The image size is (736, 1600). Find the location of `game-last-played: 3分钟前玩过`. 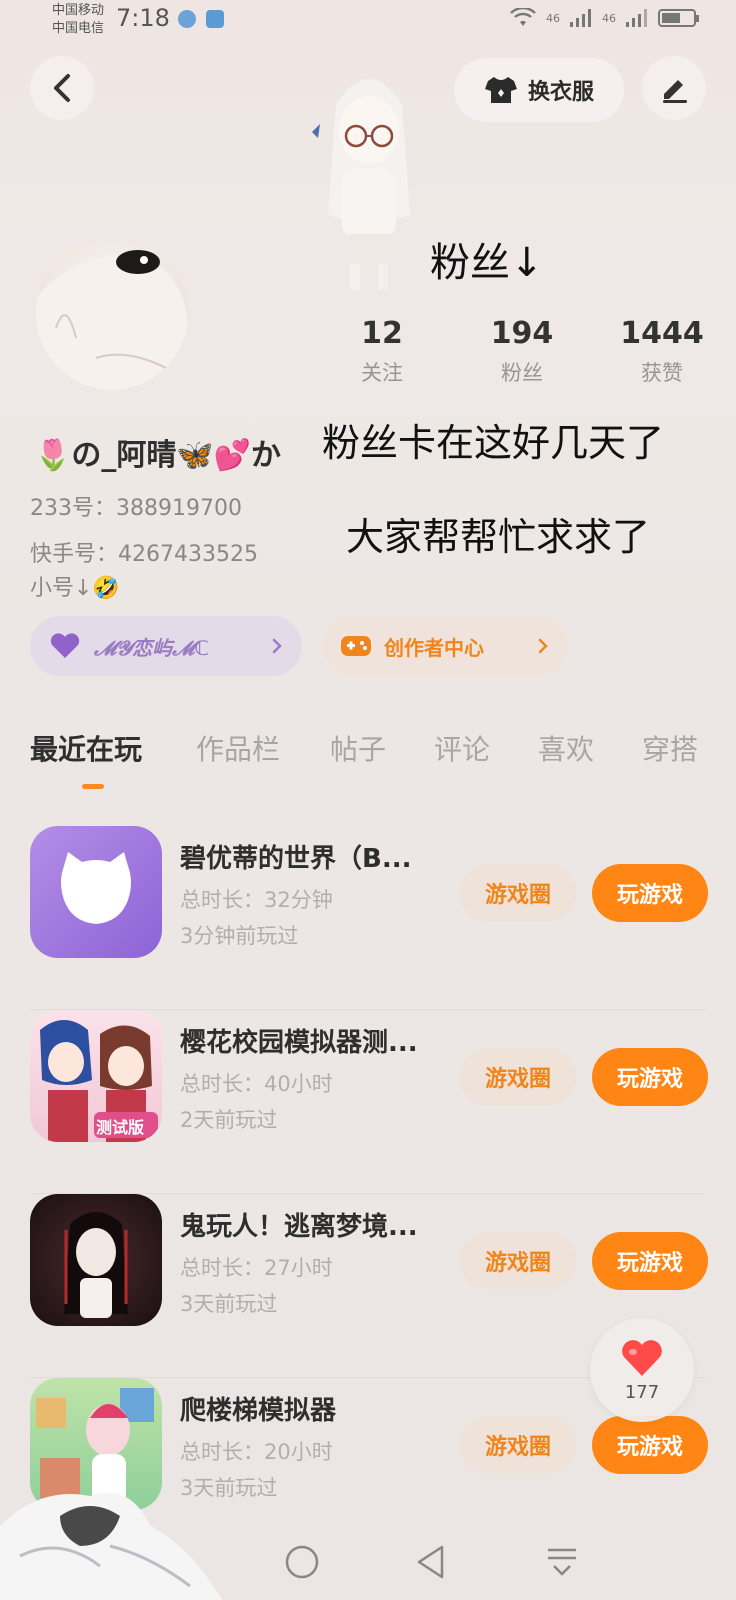

game-last-played: 3分钟前玩过 is located at coordinates (239, 936).